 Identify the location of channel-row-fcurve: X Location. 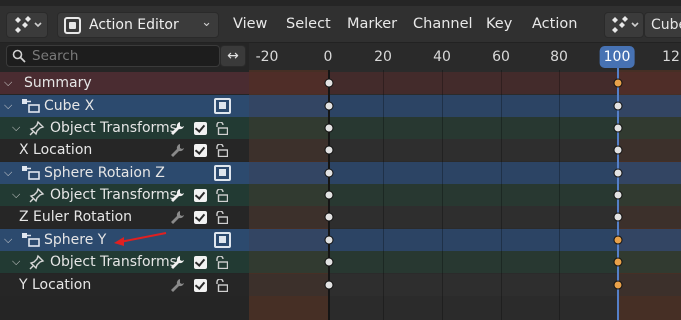
(124, 150).